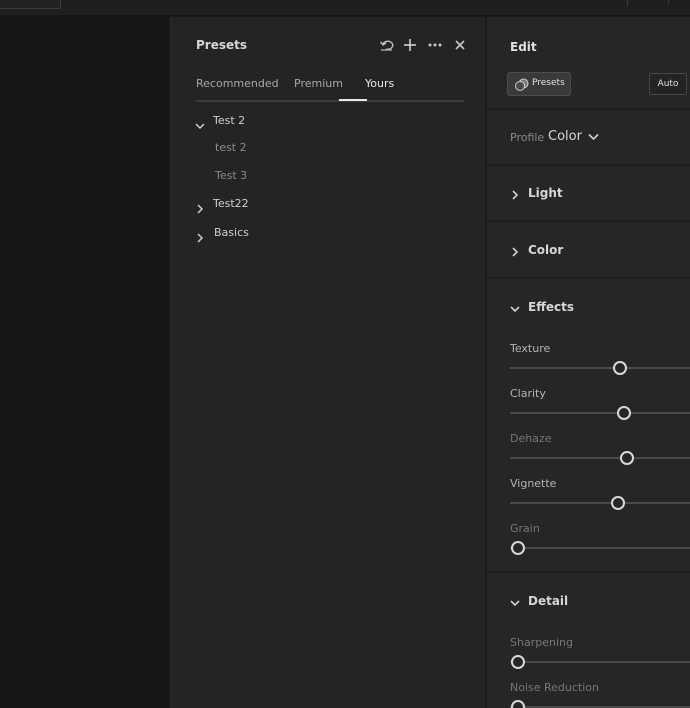 This screenshot has width=690, height=708. Describe the element at coordinates (548, 601) in the screenshot. I see `section-detail-label: Detail` at that location.